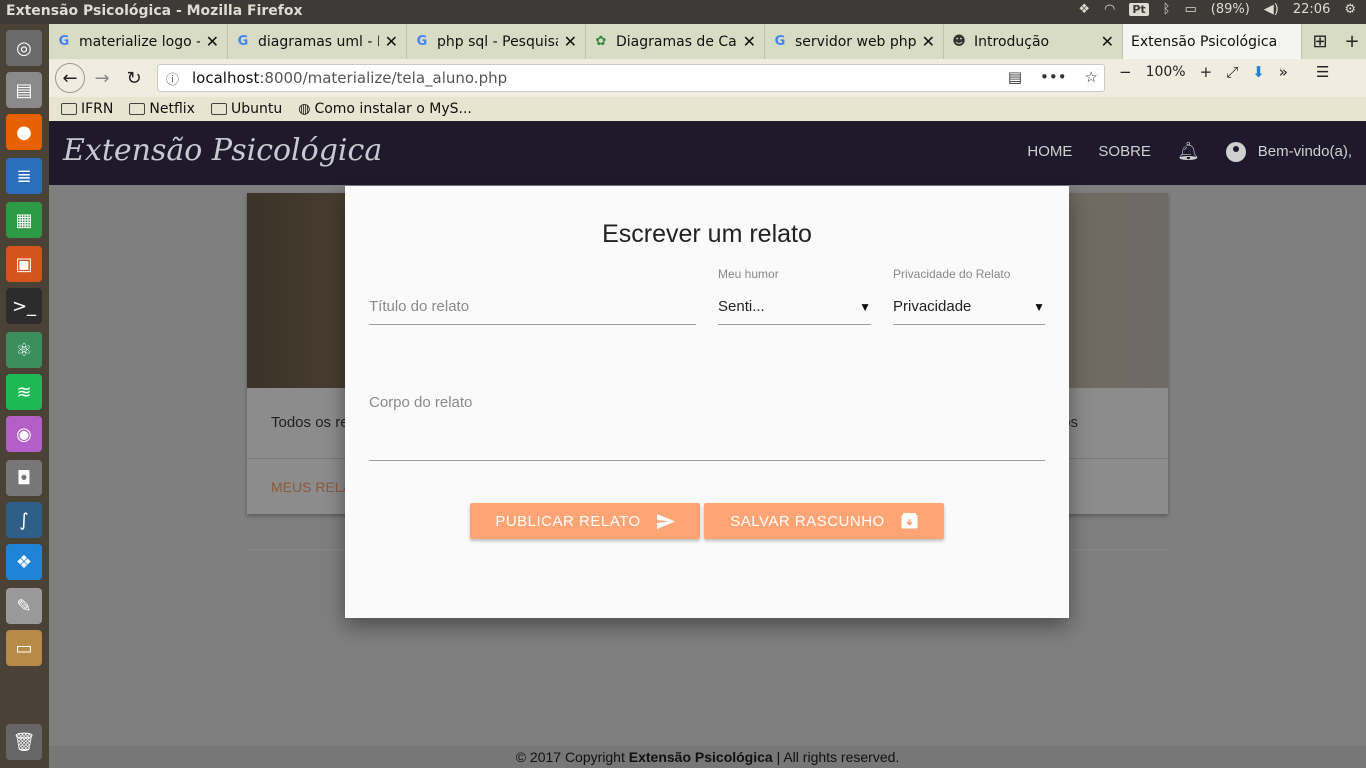  What do you see at coordinates (222, 150) in the screenshot?
I see `site-brand-logo: Extensão Psicológica` at bounding box center [222, 150].